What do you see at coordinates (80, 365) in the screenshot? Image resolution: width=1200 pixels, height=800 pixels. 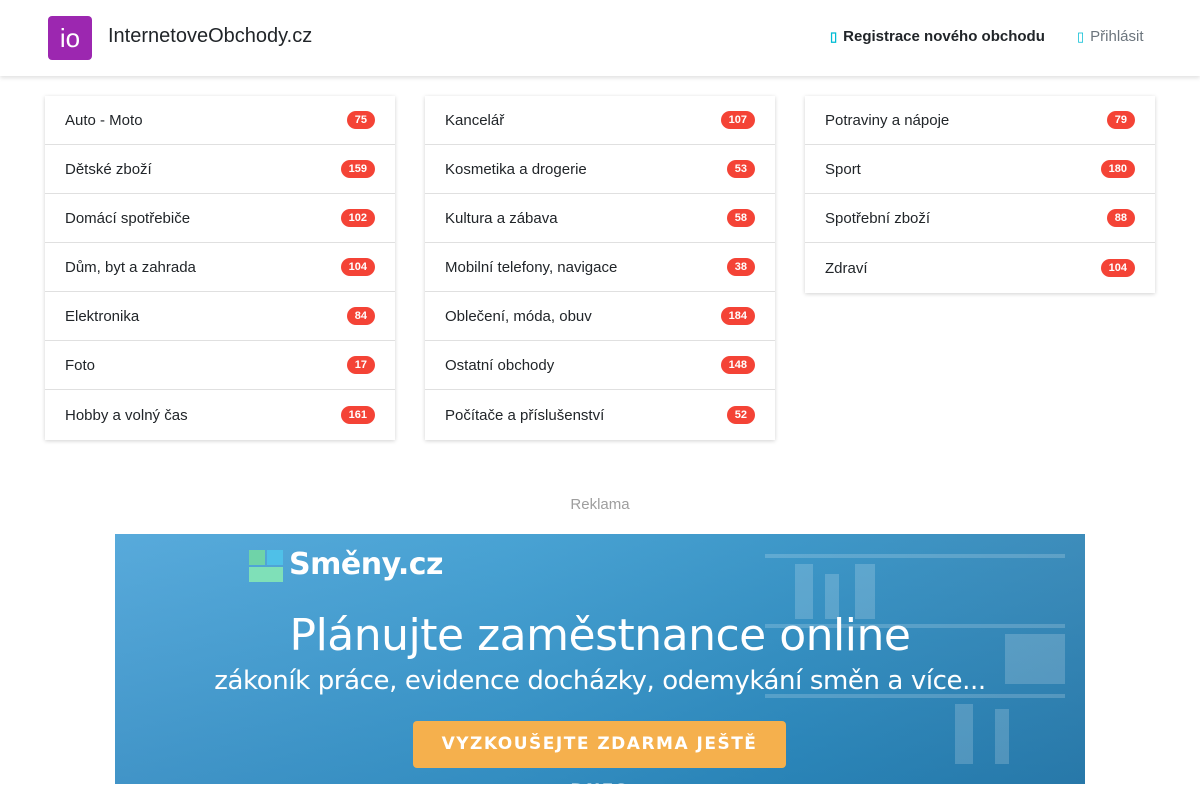 I see `category-label: Foto` at bounding box center [80, 365].